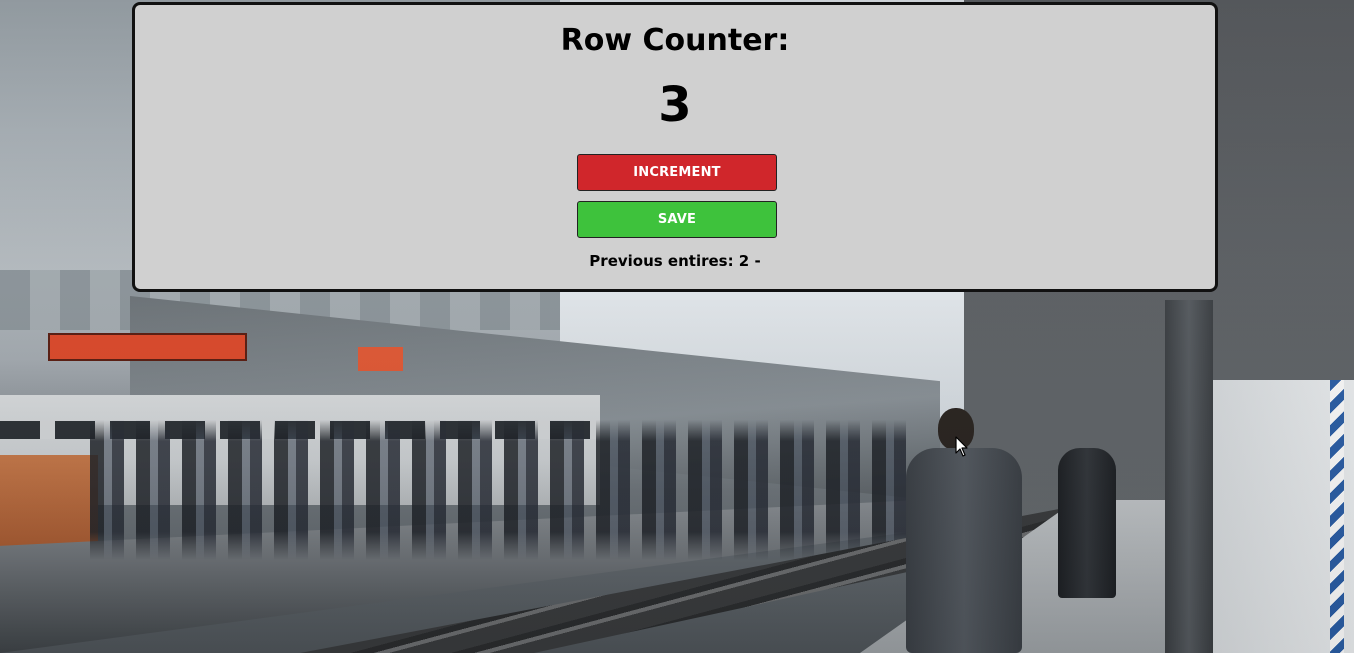 The image size is (1354, 653). I want to click on previous-entries-text: Previous entires: 2 -, so click(675, 261).